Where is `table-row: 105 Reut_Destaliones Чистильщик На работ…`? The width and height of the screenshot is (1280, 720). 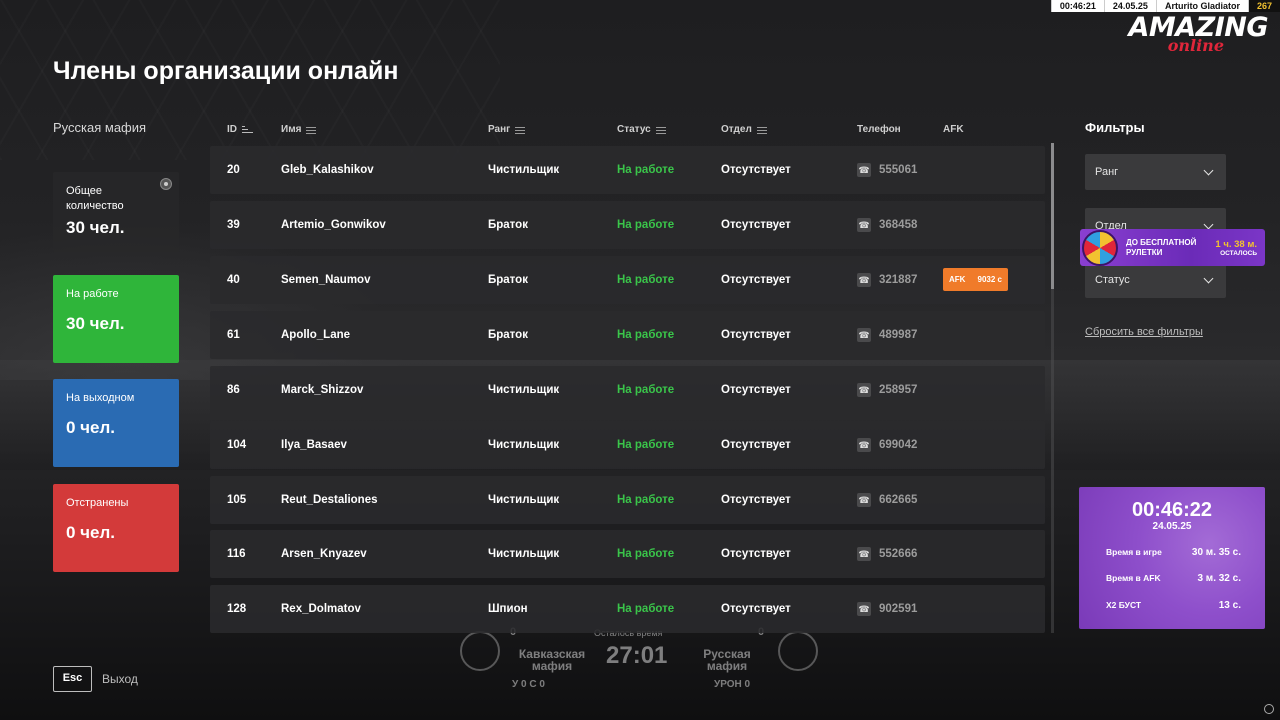 table-row: 105 Reut_Destaliones Чистильщик На работ… is located at coordinates (627, 500).